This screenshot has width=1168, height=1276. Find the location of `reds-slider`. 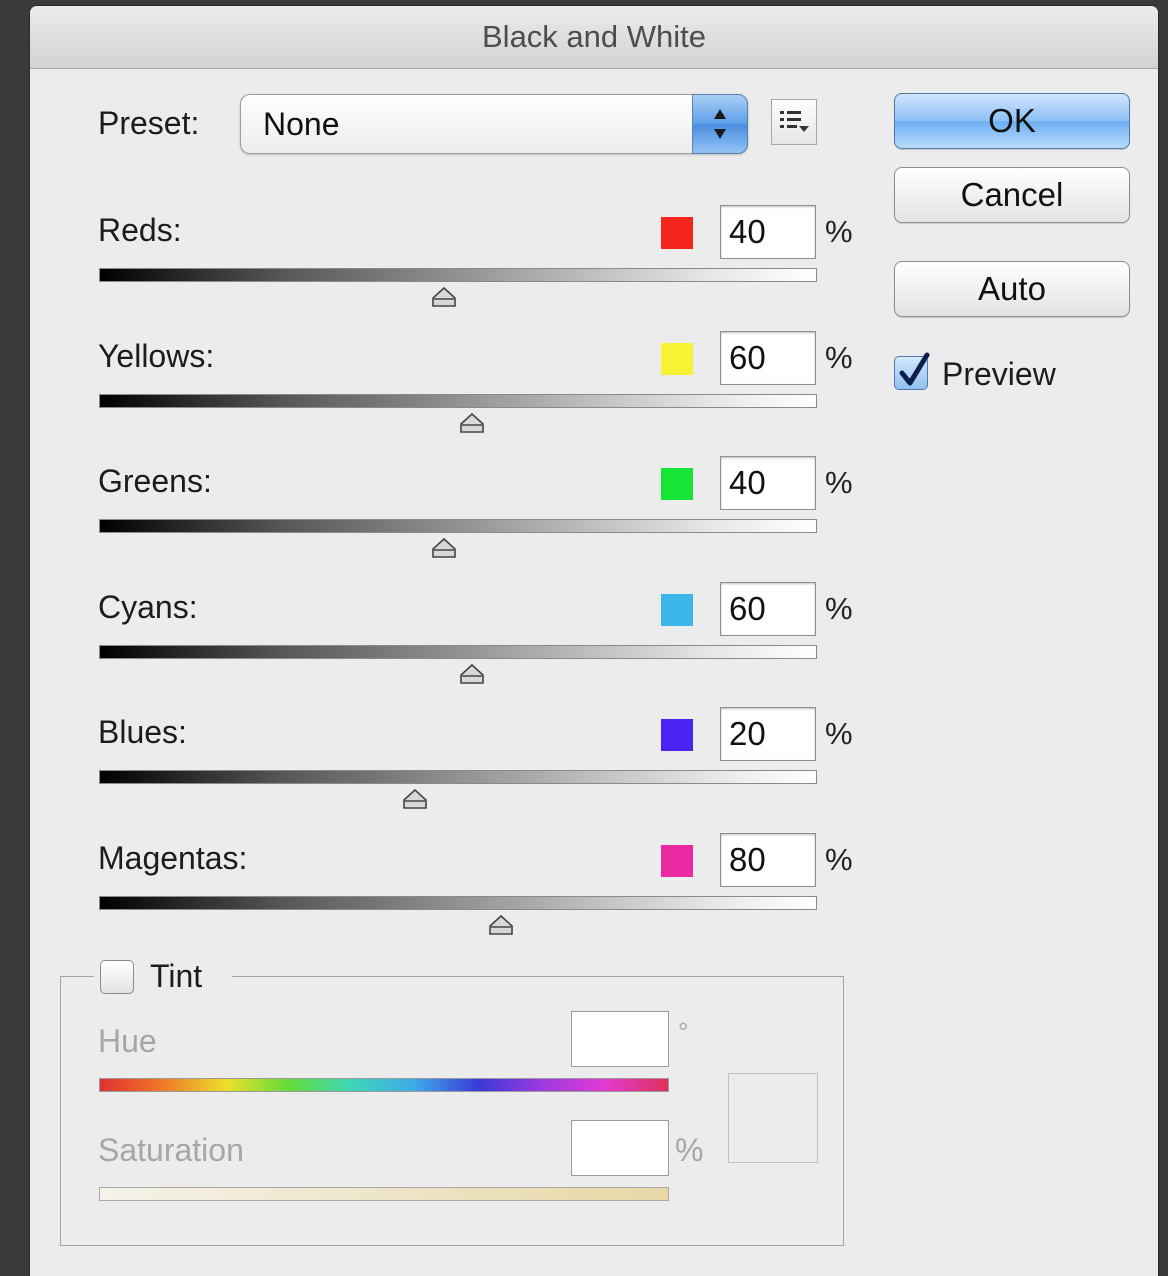

reds-slider is located at coordinates (458, 275).